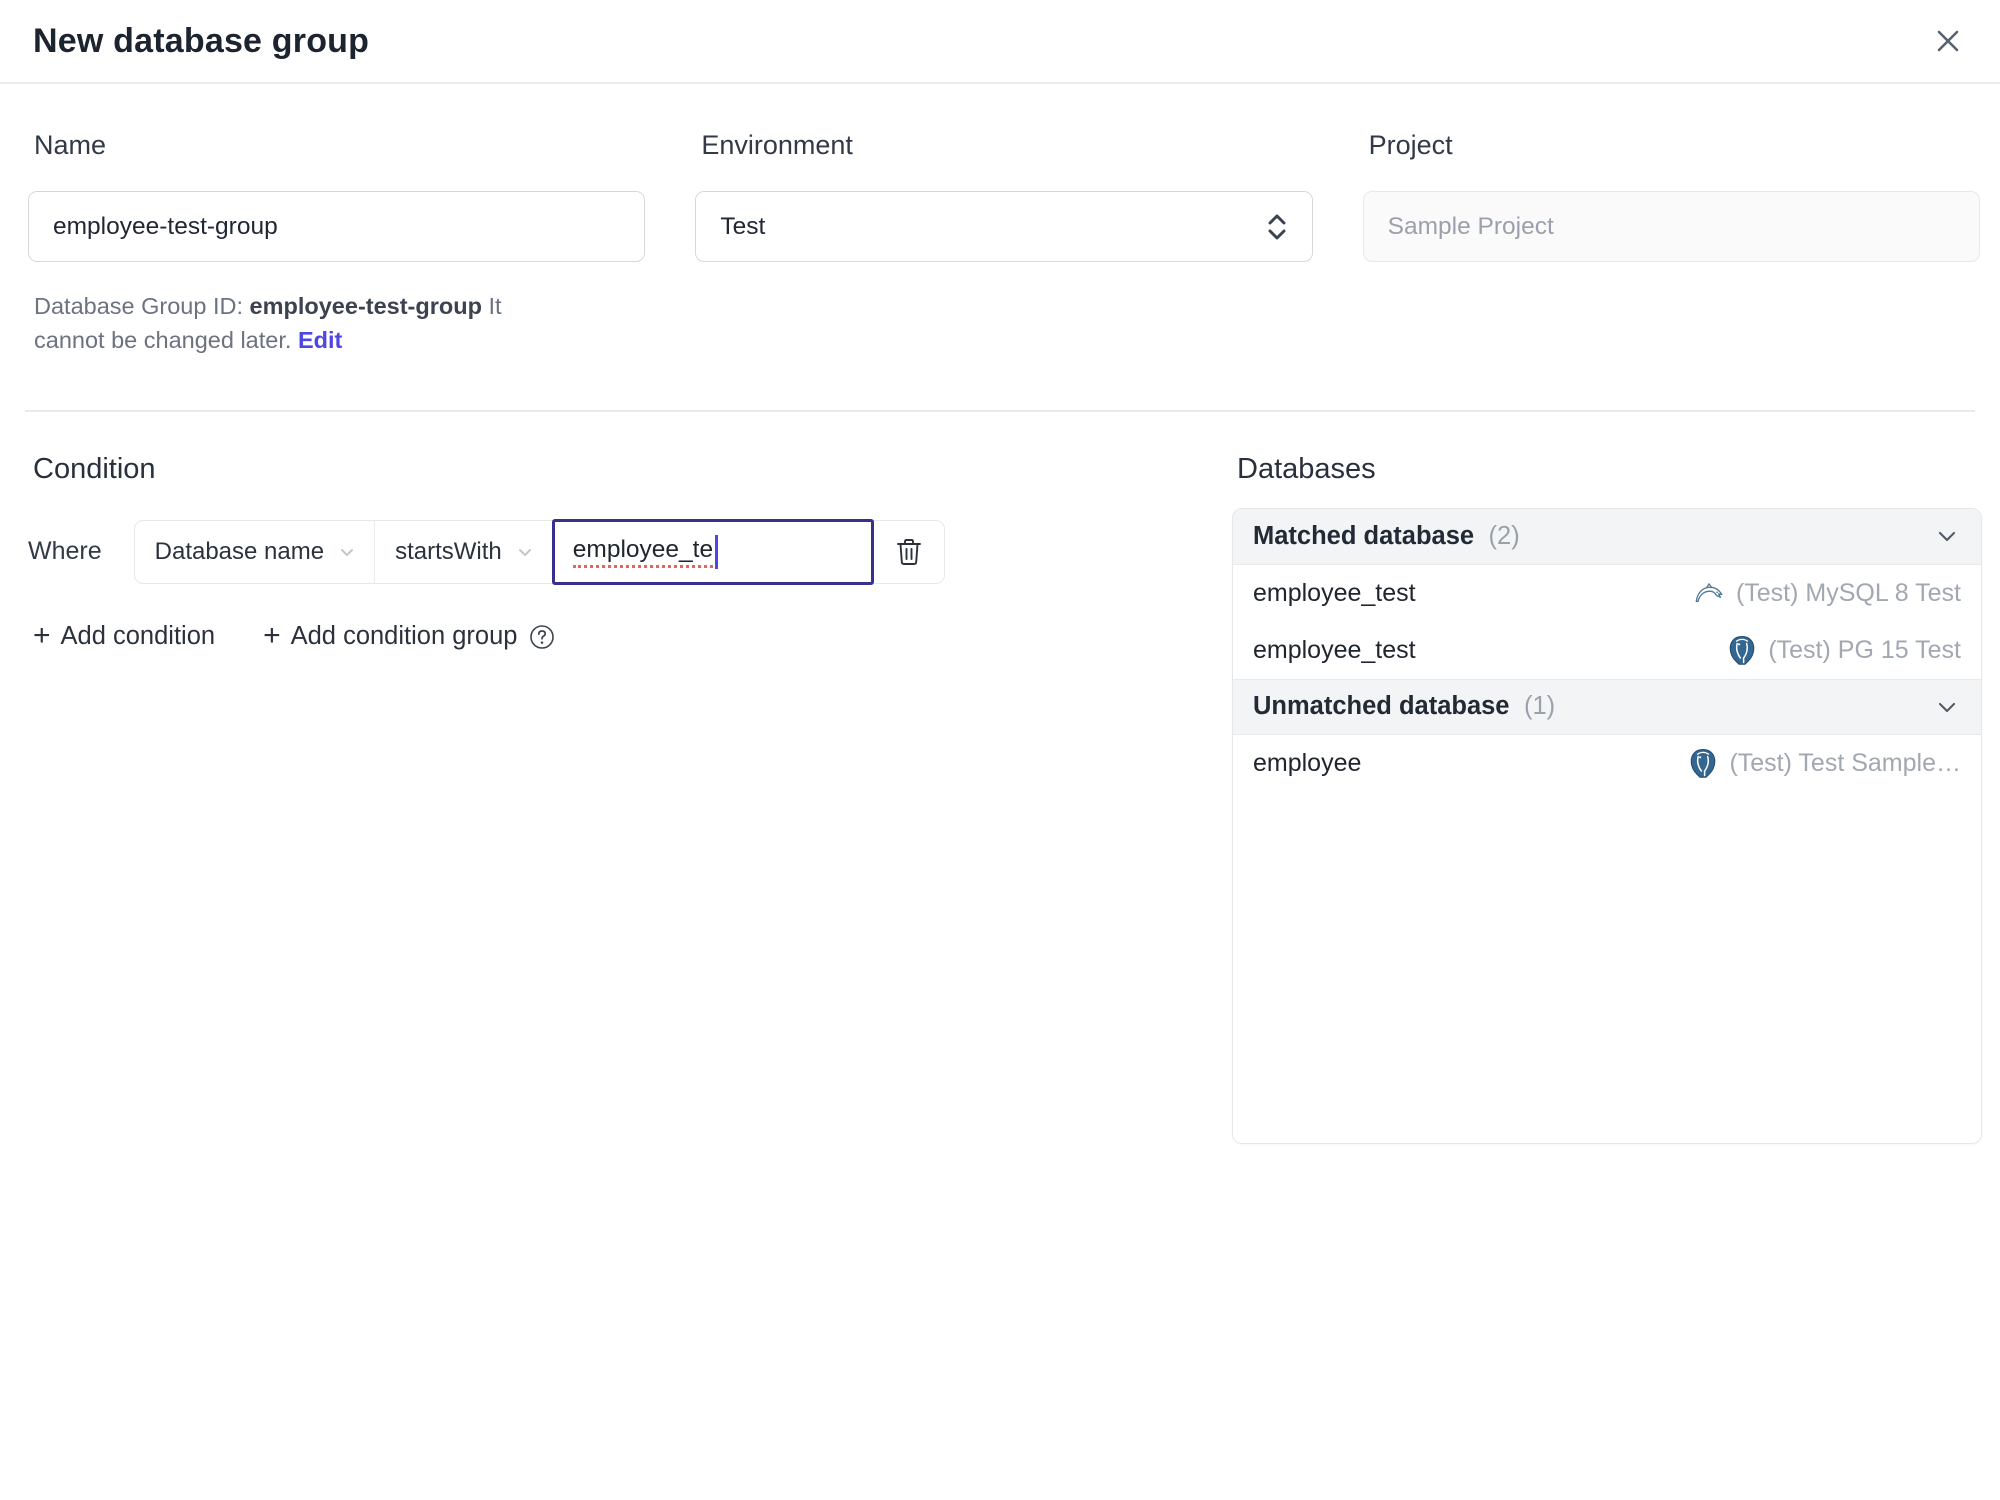 The height and width of the screenshot is (1500, 2000). Describe the element at coordinates (1004, 226) in the screenshot. I see `environment-select: Test` at that location.